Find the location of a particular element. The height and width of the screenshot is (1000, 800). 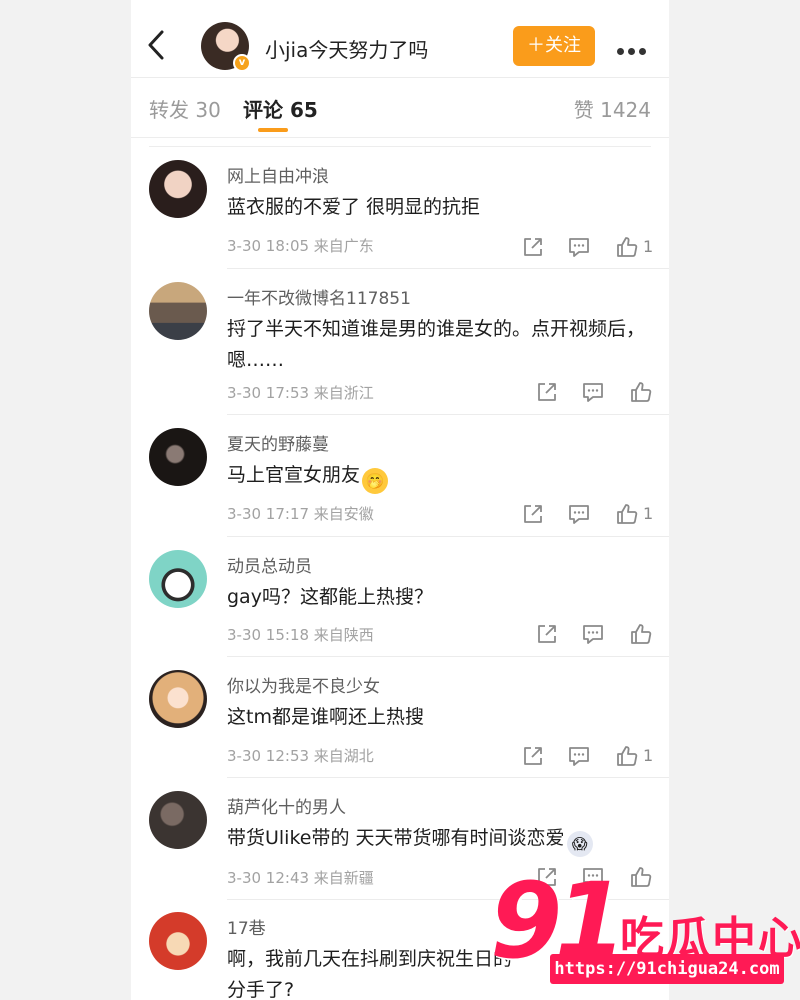

commenter-name: 一年不改微博名117851 is located at coordinates (319, 296).